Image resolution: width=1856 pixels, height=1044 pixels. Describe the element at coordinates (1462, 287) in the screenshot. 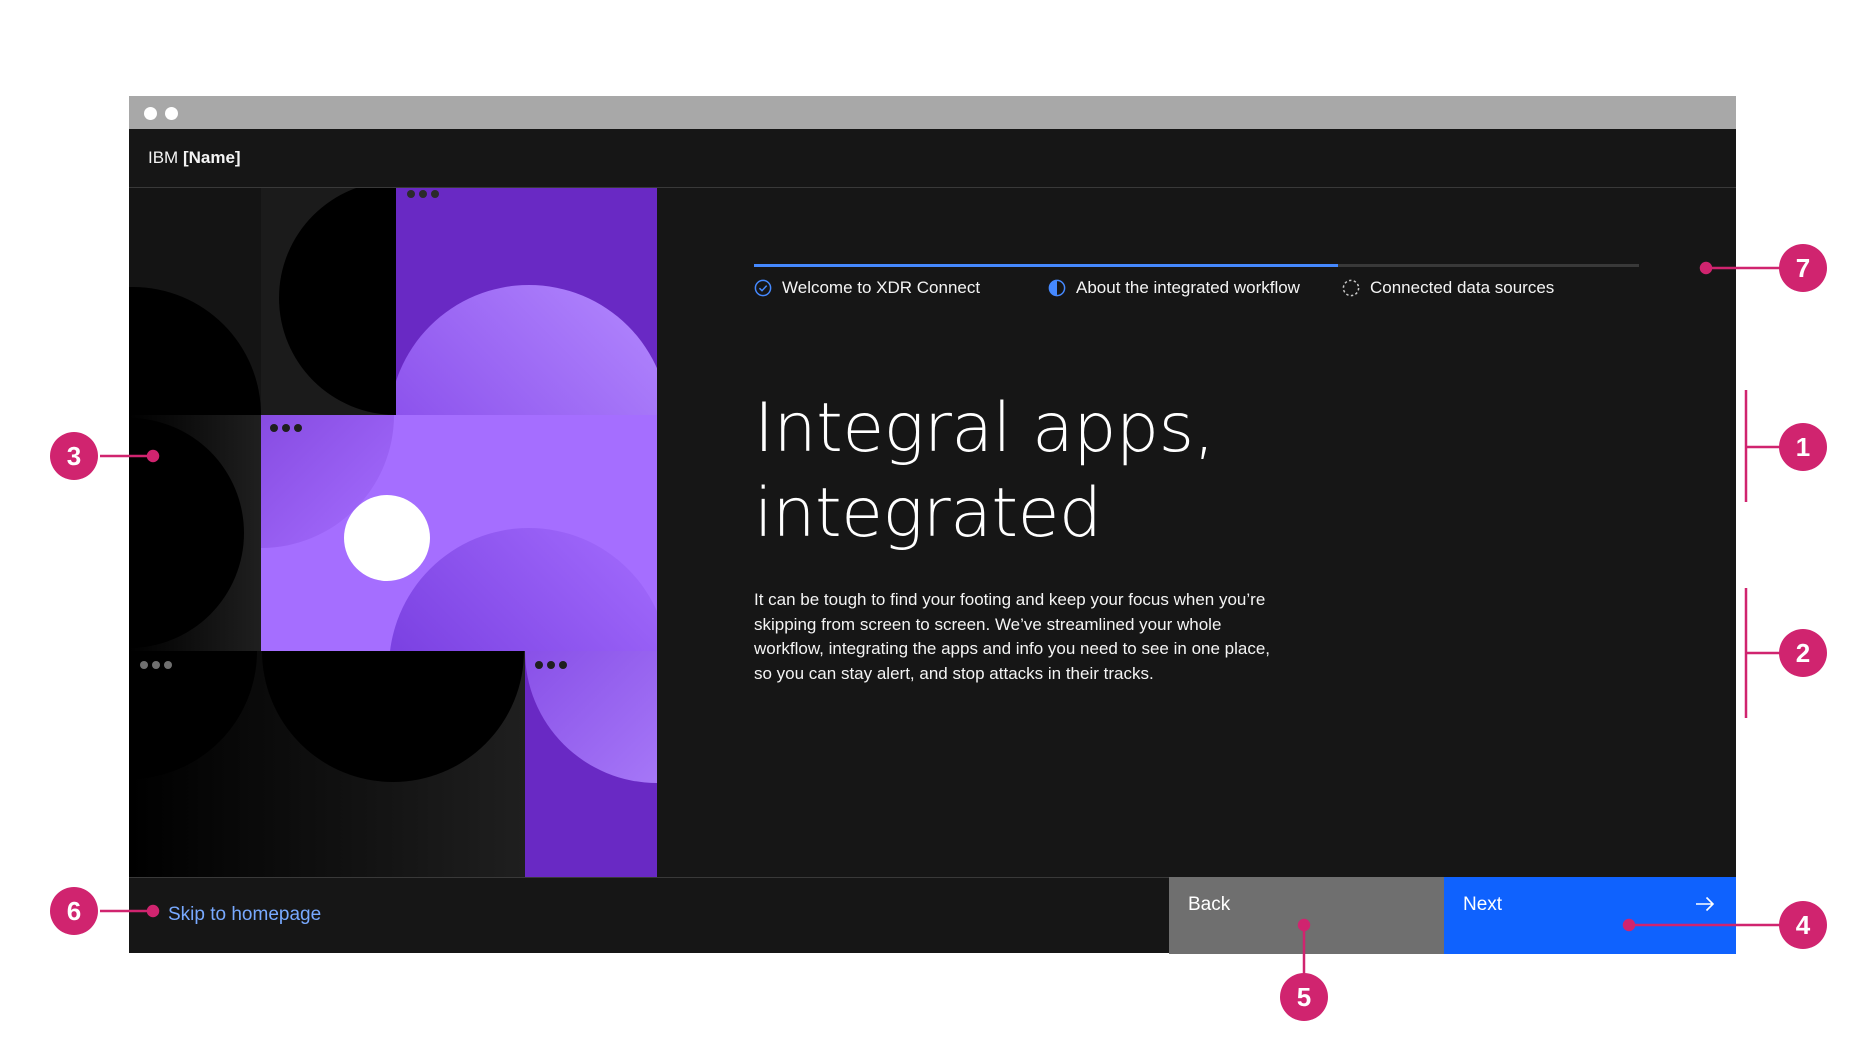

I see `progress-step-label: Connected data sources` at that location.